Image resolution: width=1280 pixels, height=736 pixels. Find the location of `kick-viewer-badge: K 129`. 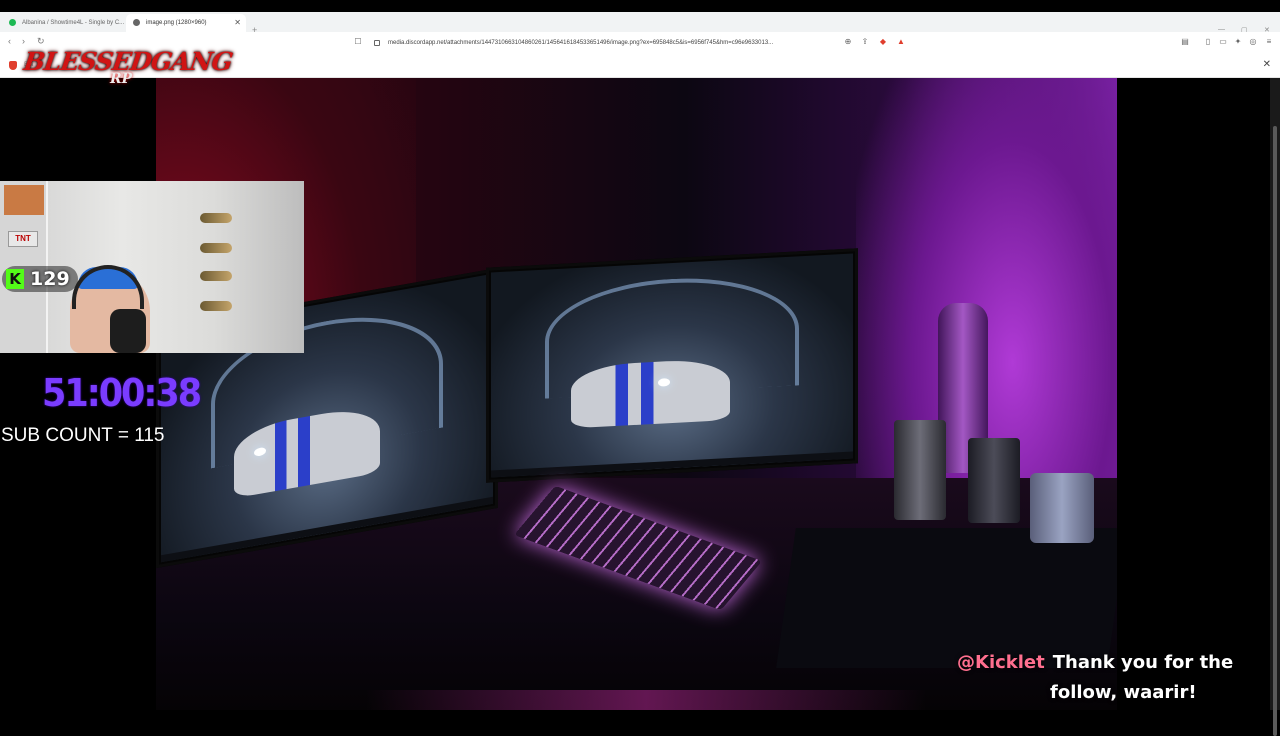

kick-viewer-badge: K 129 is located at coordinates (40, 279).